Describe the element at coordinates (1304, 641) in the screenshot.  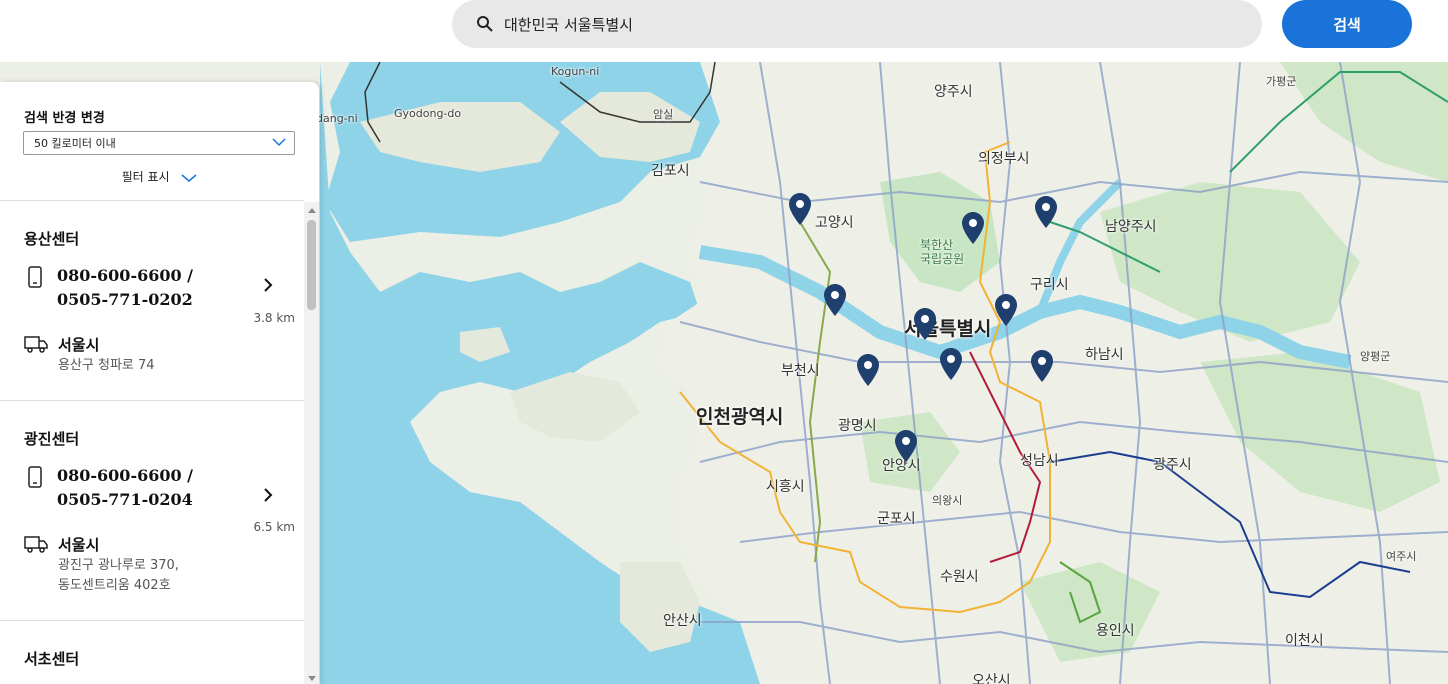
I see `map-label-icheon: 이천시` at that location.